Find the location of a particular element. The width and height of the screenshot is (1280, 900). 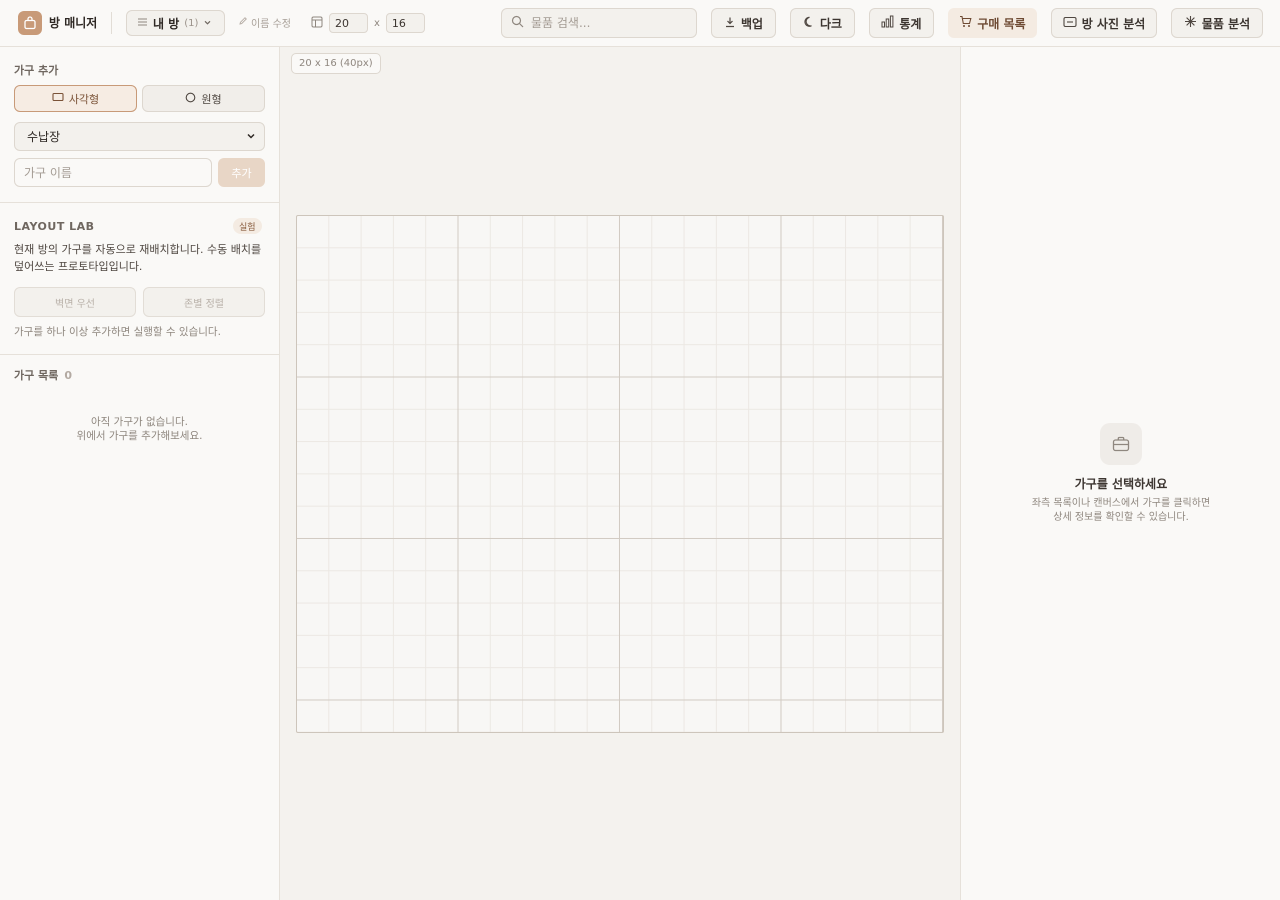

room-width-input is located at coordinates (348, 23).